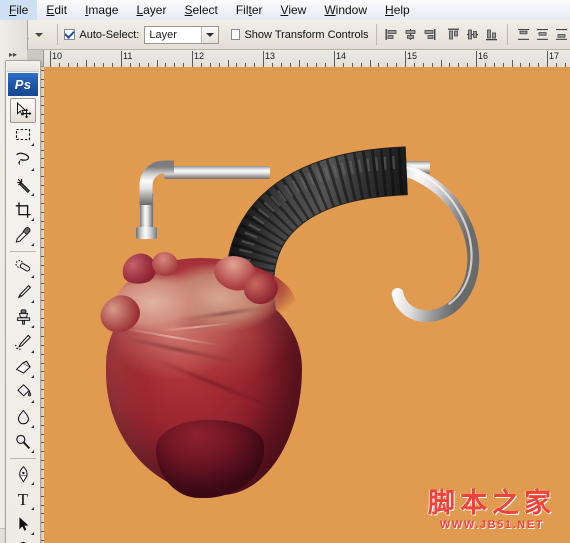 The width and height of the screenshot is (570, 543). I want to click on align-horizontal-centers-icon, so click(410, 34).